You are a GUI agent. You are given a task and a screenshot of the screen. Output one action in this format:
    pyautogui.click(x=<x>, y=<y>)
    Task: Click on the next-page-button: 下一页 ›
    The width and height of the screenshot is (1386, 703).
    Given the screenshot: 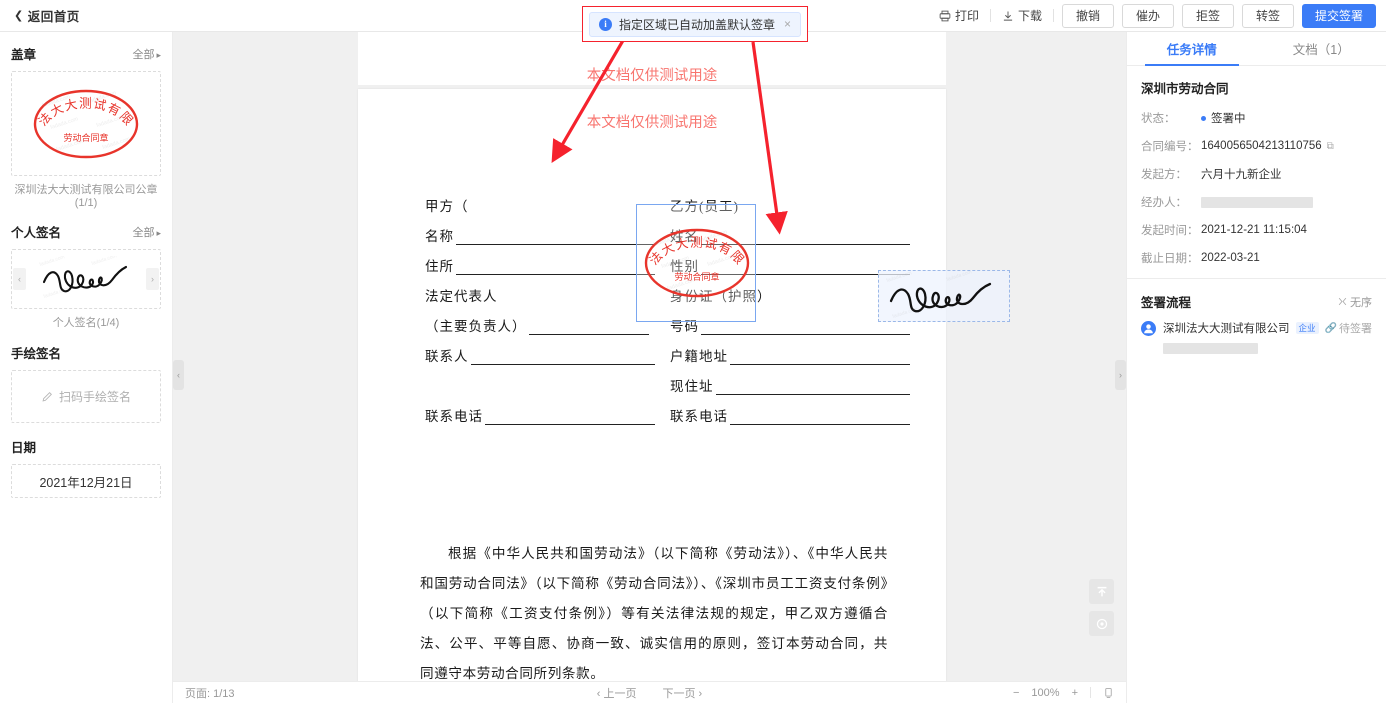 What is the action you would take?
    pyautogui.click(x=683, y=693)
    